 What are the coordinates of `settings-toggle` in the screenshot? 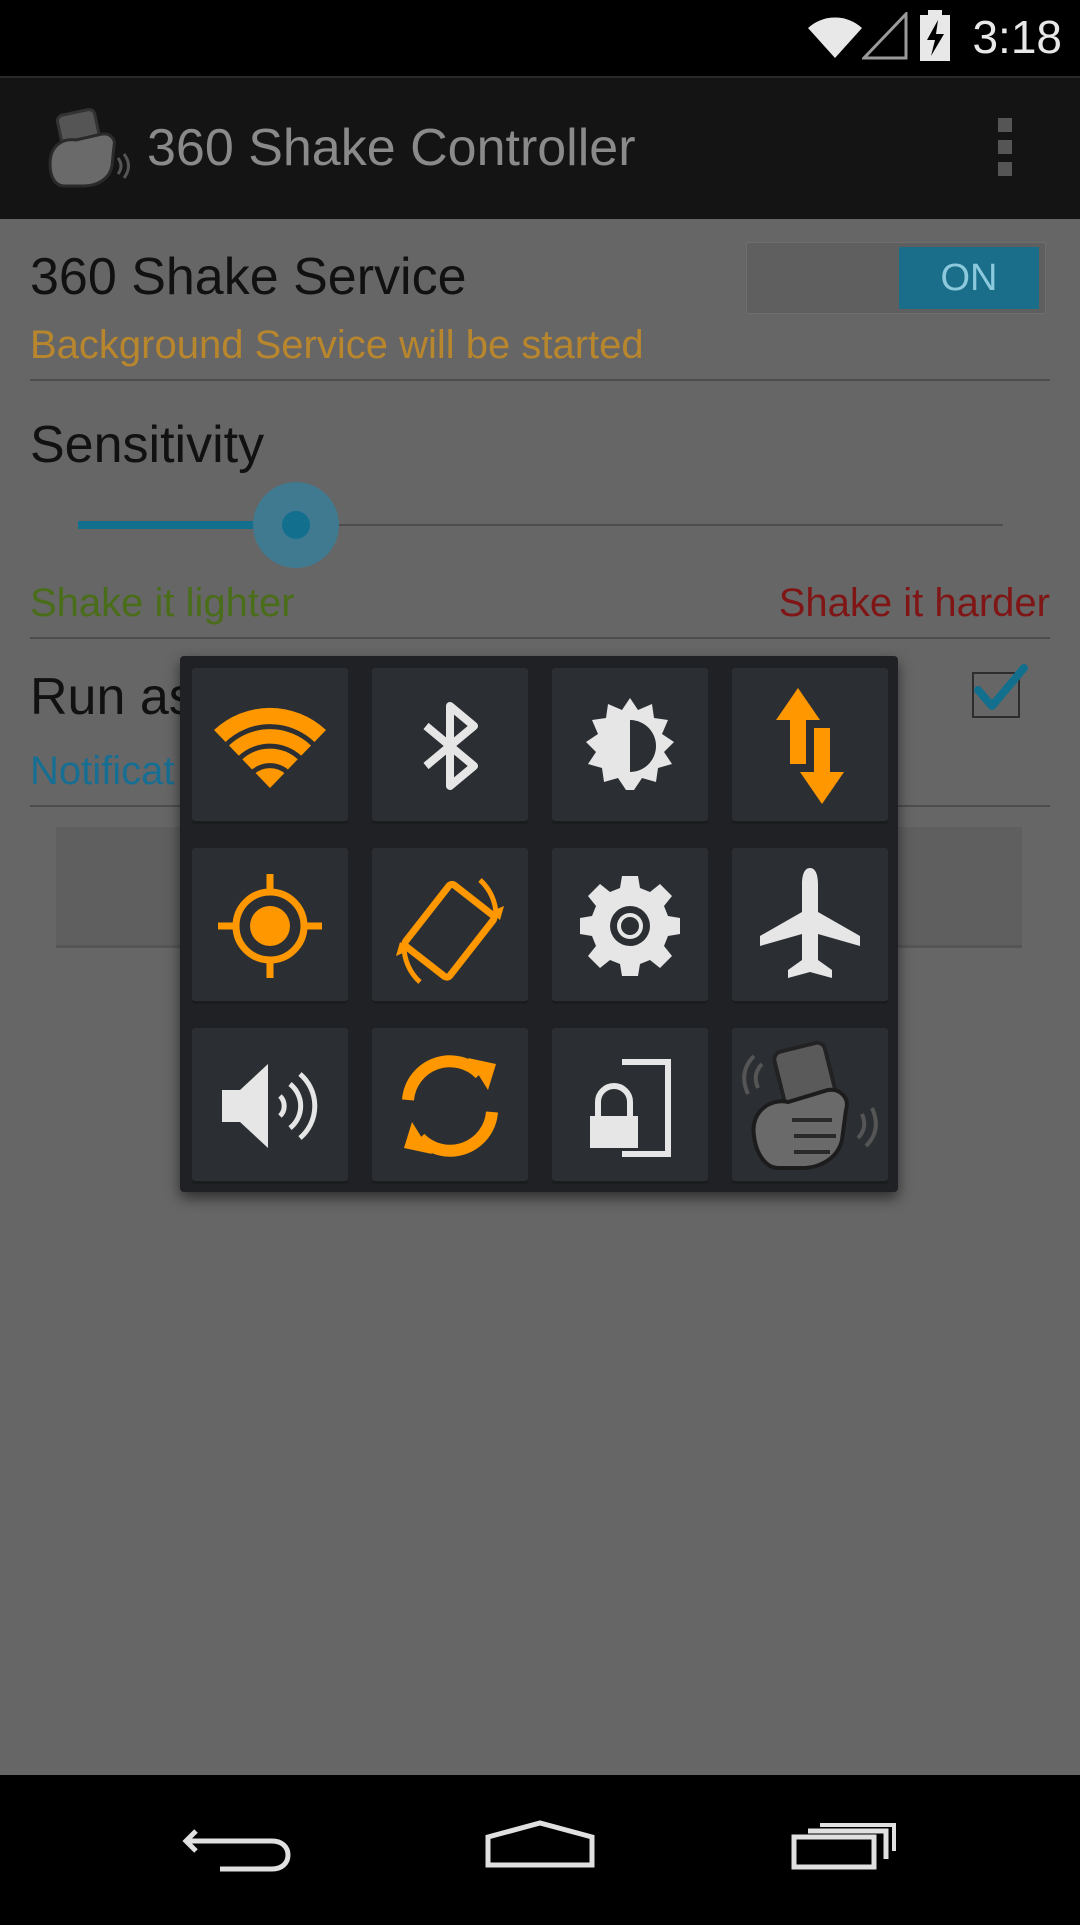 It's located at (630, 926).